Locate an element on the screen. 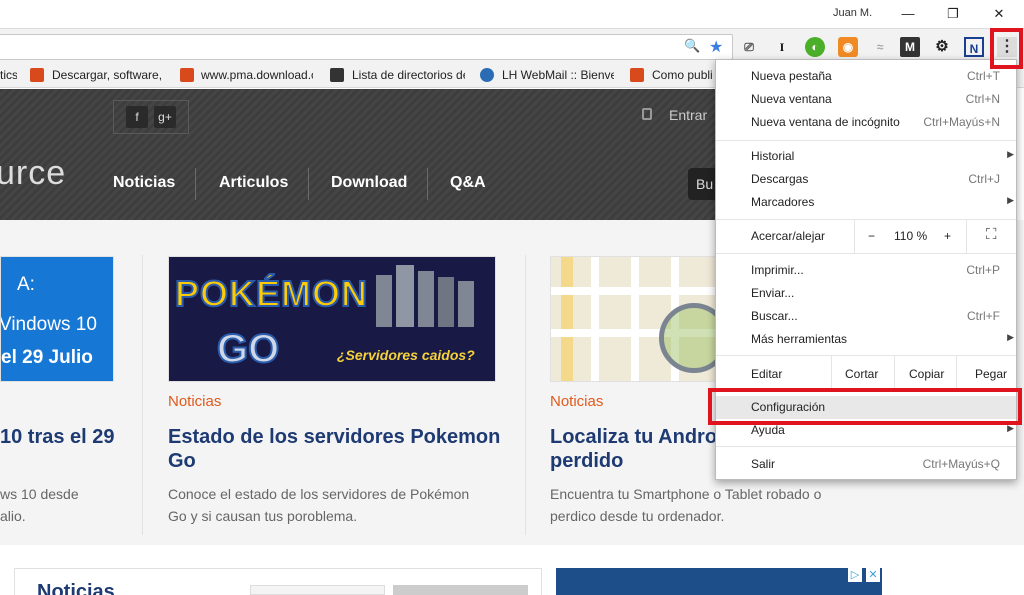  title-bar: Juan M. — ❐ ✕ is located at coordinates (512, 14).